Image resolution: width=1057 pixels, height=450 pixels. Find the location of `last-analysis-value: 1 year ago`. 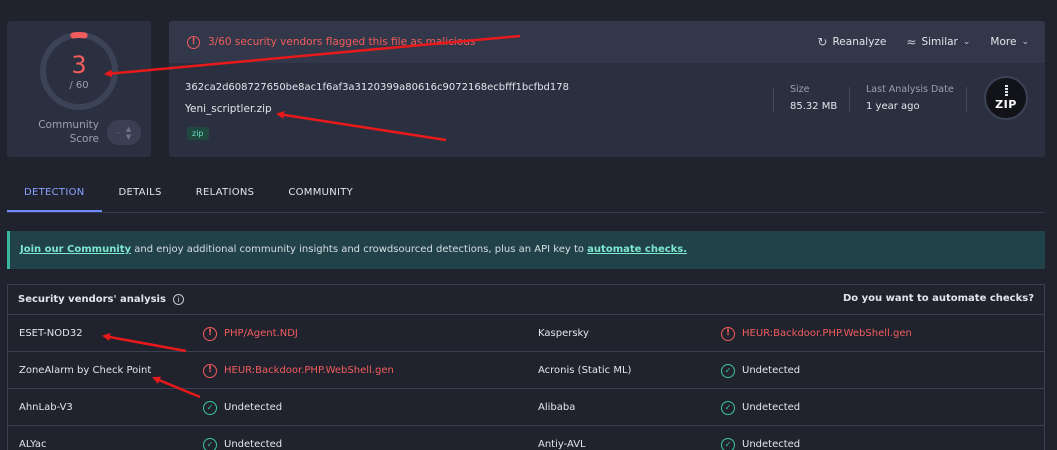

last-analysis-value: 1 year ago is located at coordinates (893, 106).